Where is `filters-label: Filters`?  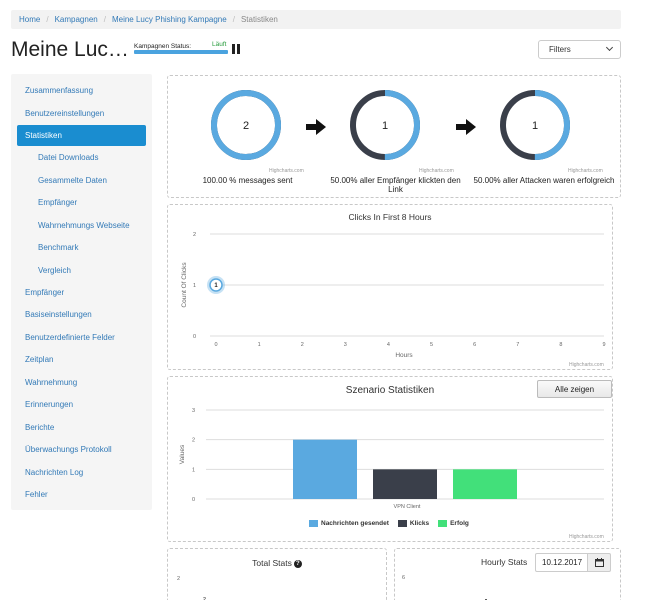
filters-label: Filters is located at coordinates (560, 49).